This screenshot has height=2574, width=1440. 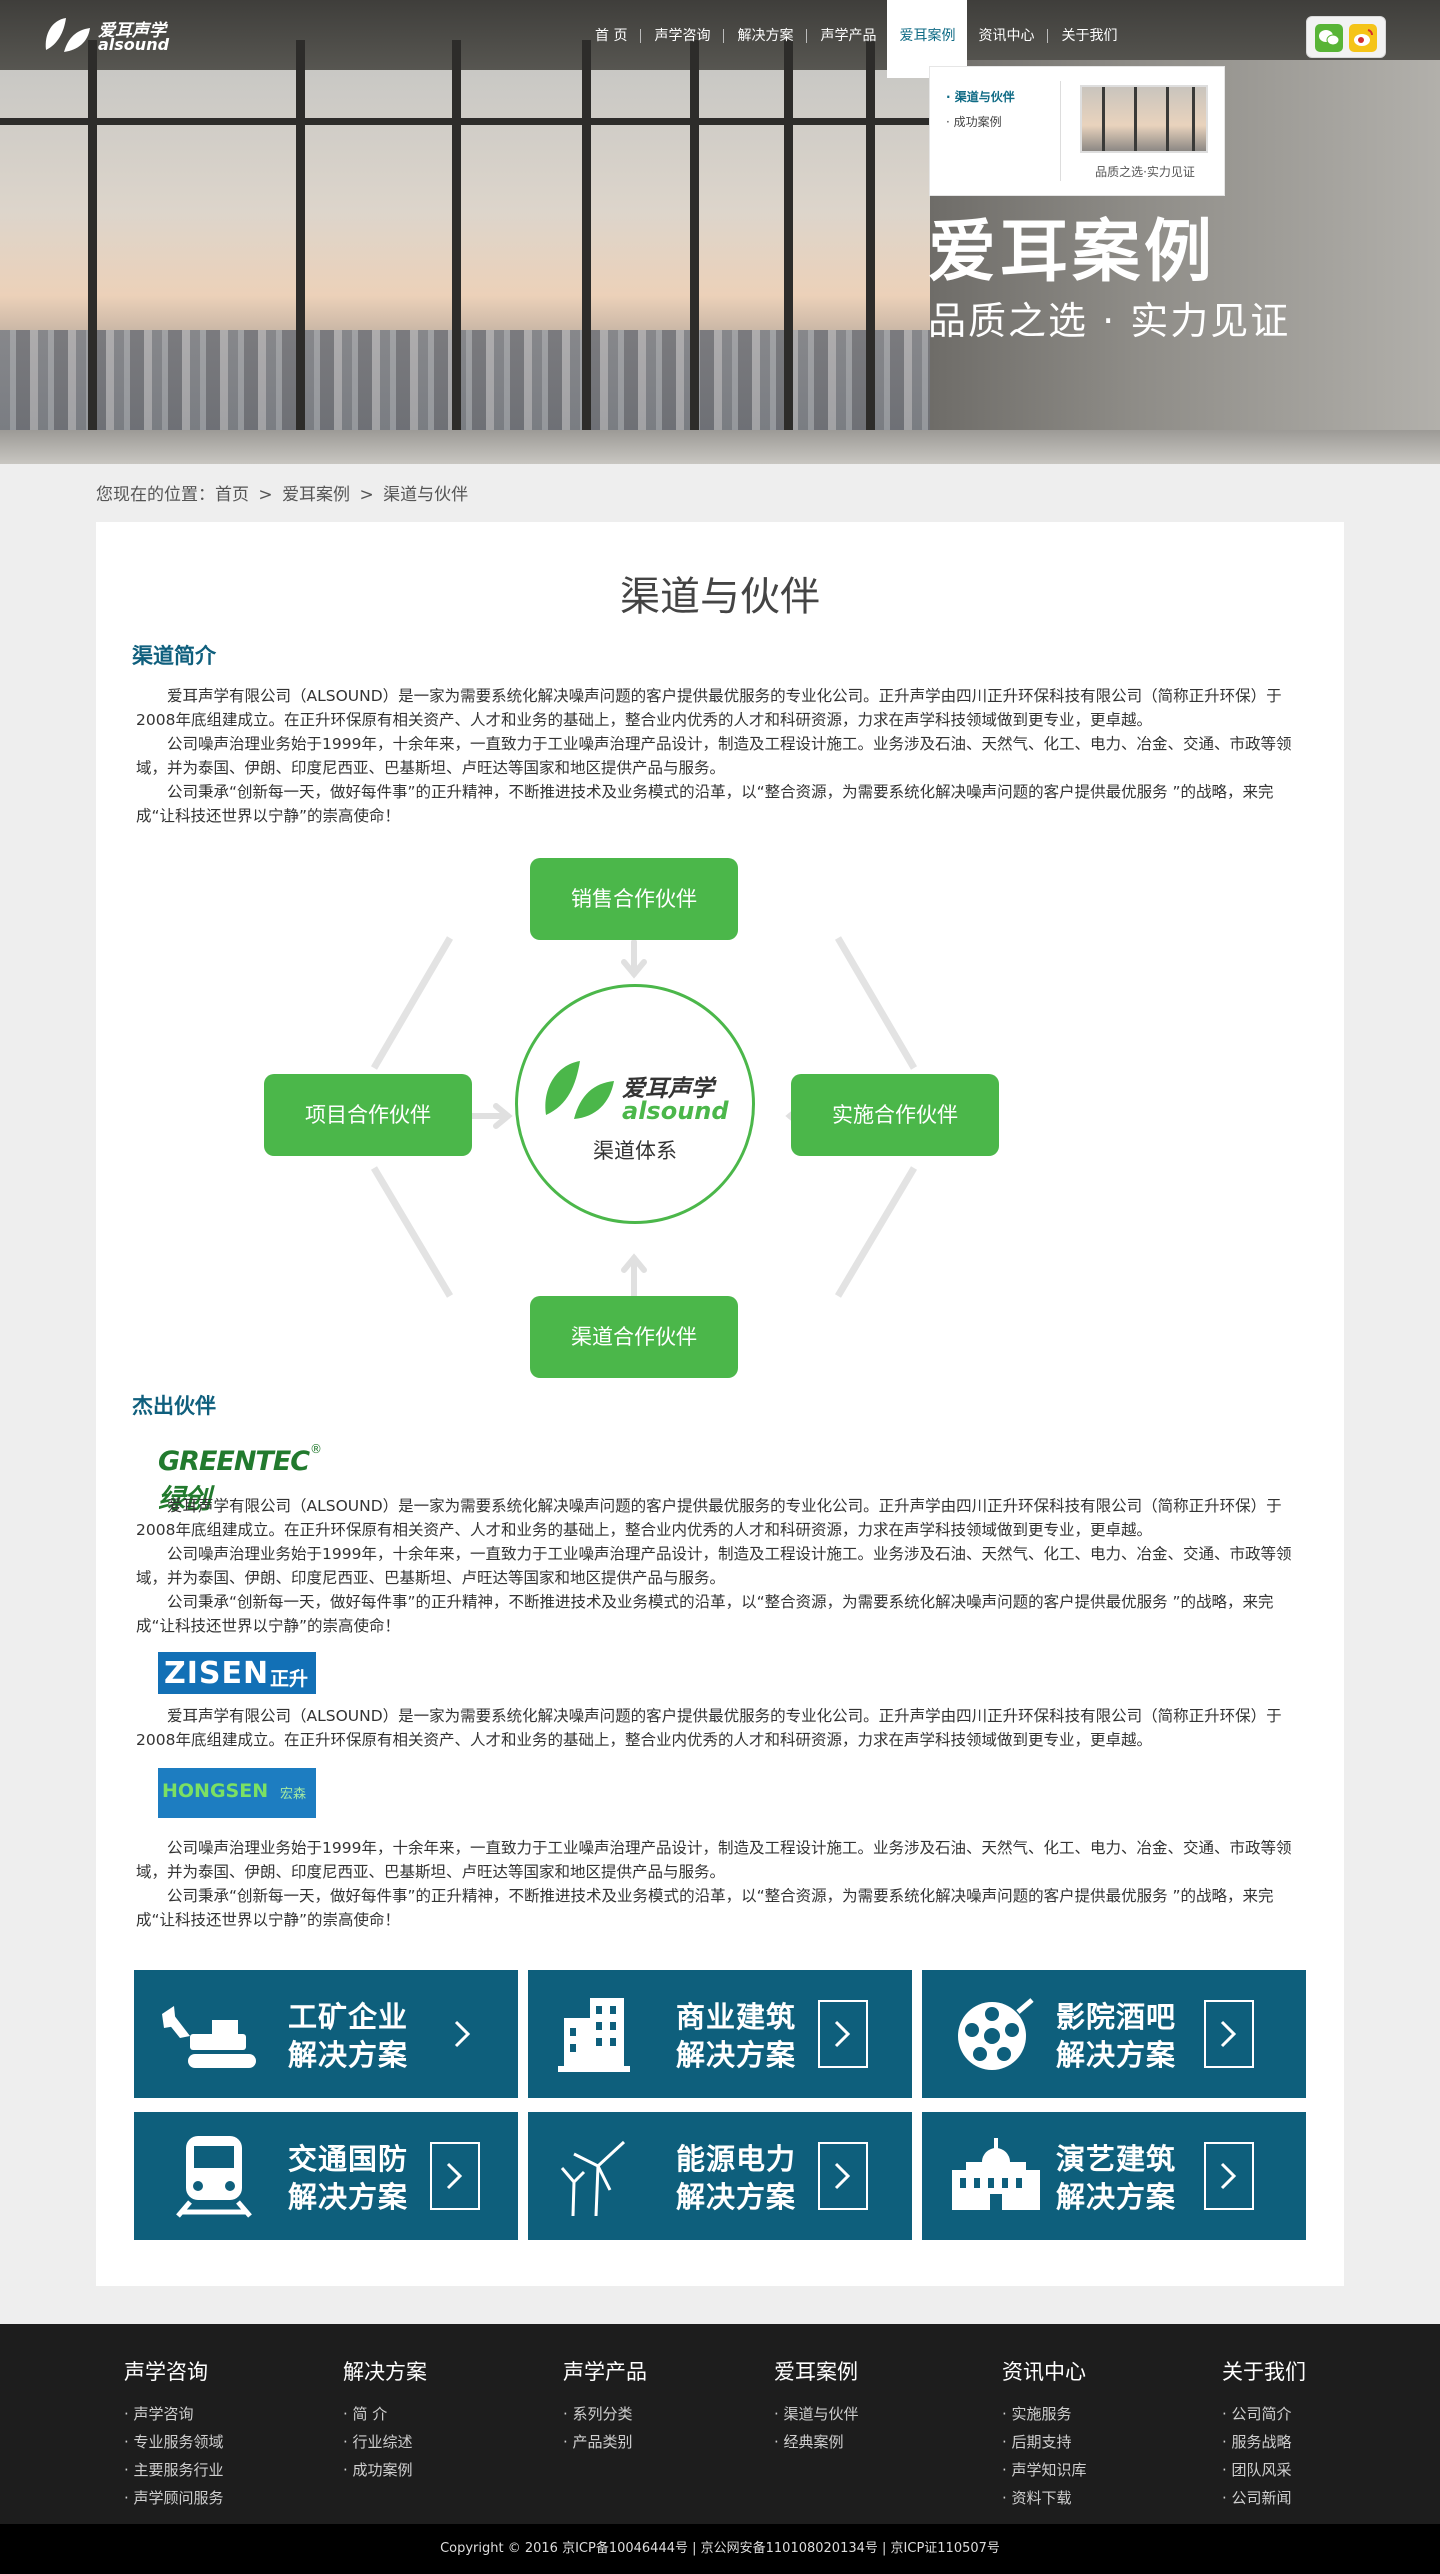 What do you see at coordinates (605, 2442) in the screenshot?
I see `footer-link: · 产品类别` at bounding box center [605, 2442].